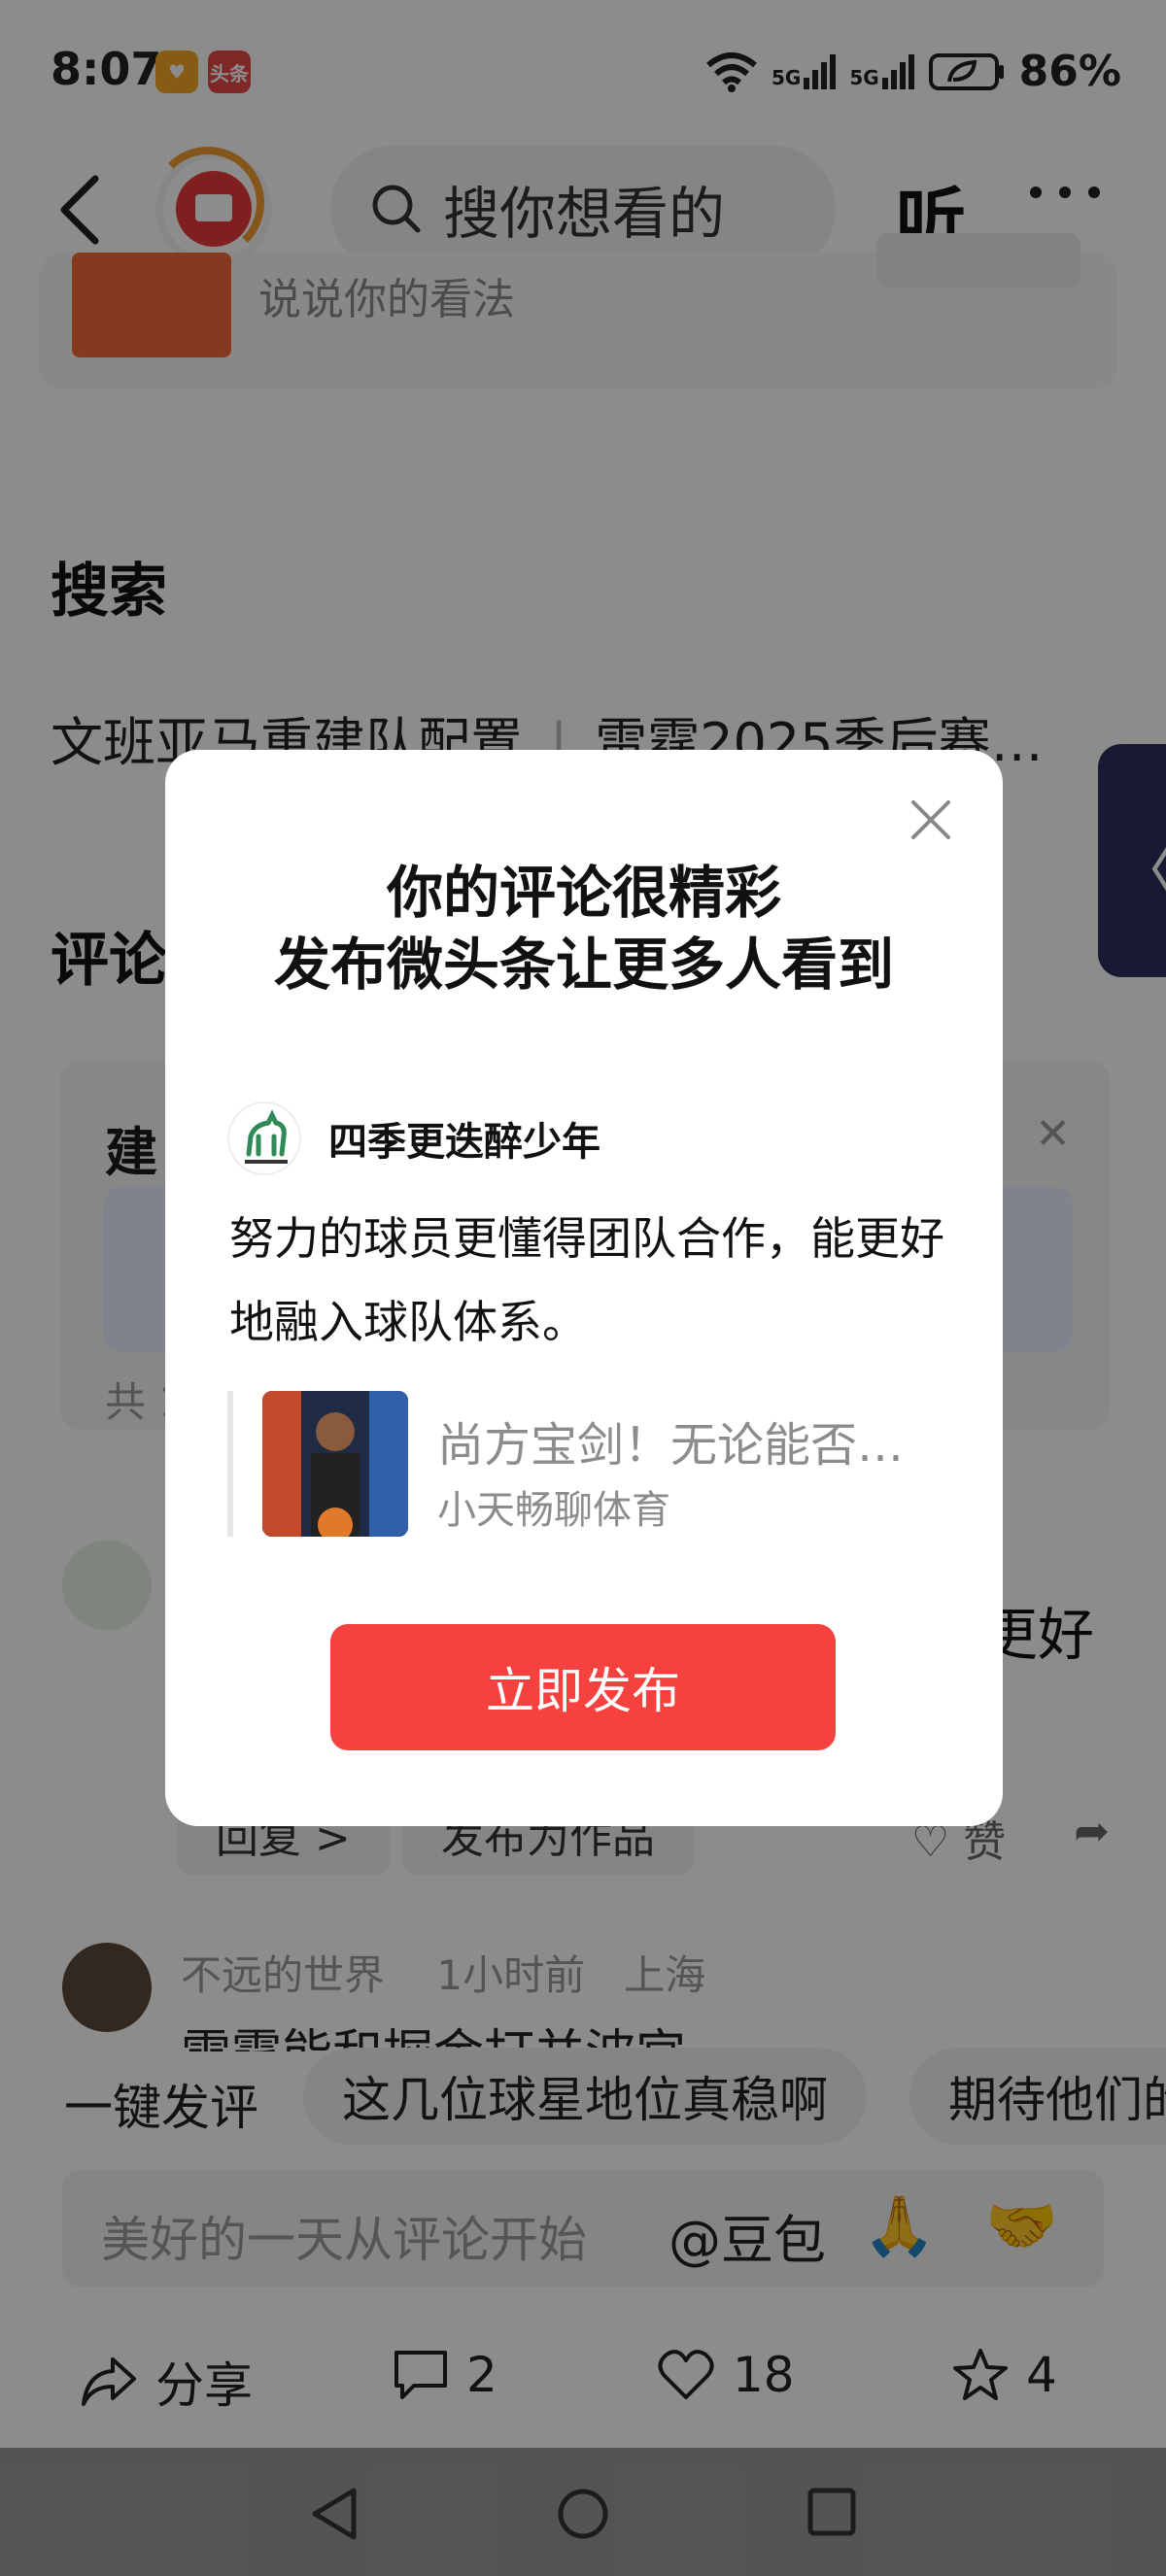 The image size is (1166, 2576). Describe the element at coordinates (583, 63) in the screenshot. I see `status-overlay` at that location.